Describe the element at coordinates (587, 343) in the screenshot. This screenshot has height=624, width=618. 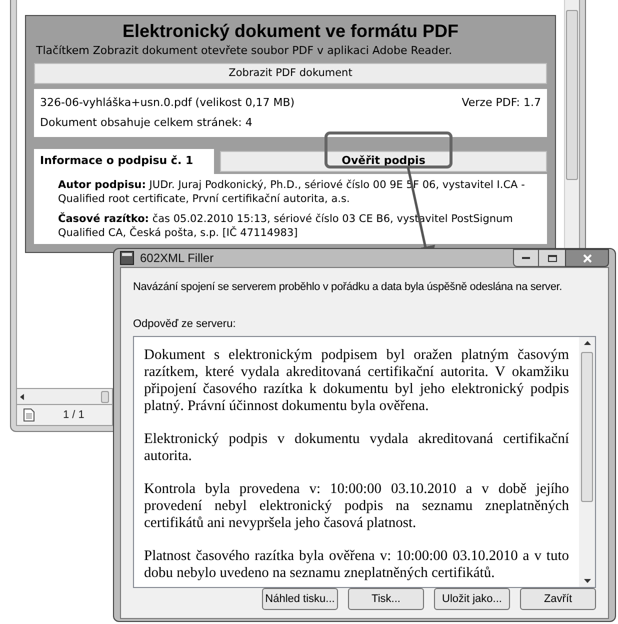
I see `scroll-up-icon` at that location.